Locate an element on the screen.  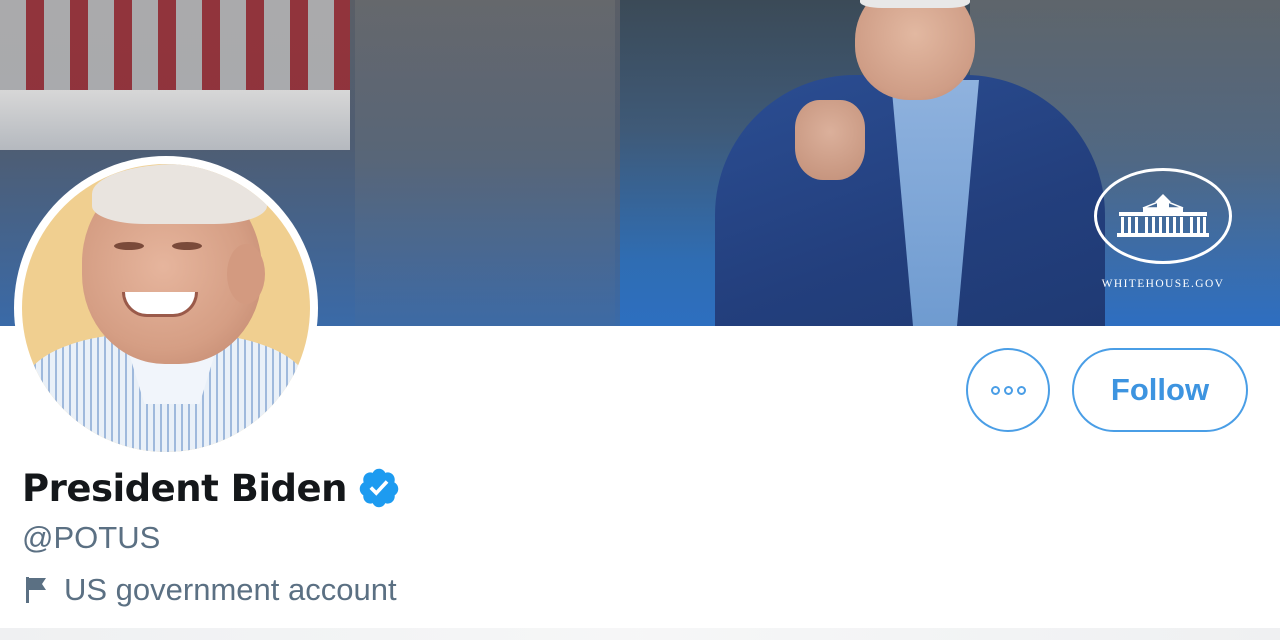
government-account-label: US government account is located at coordinates (210, 590).